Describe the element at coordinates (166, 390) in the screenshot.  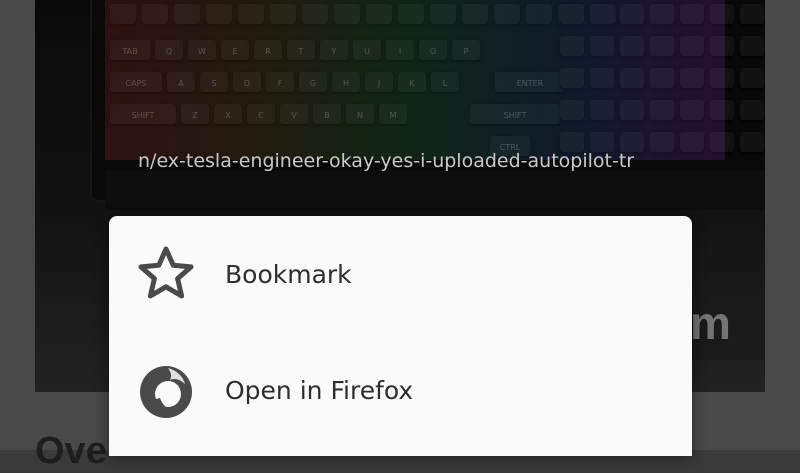
I see `firefox-icon` at that location.